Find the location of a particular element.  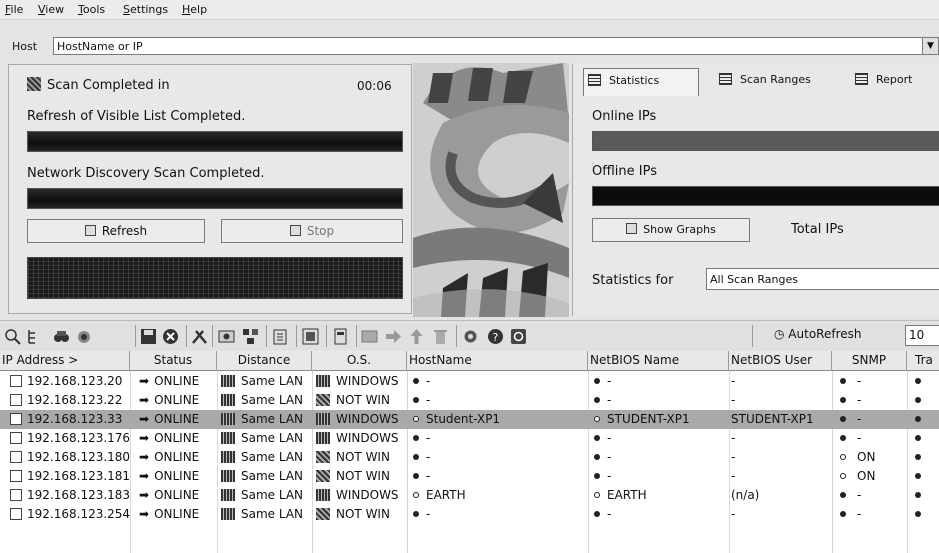

table-row: 192.168.123.20 ➡ ONLINE Same LAN WINDOWS - - - - is located at coordinates (469, 381).